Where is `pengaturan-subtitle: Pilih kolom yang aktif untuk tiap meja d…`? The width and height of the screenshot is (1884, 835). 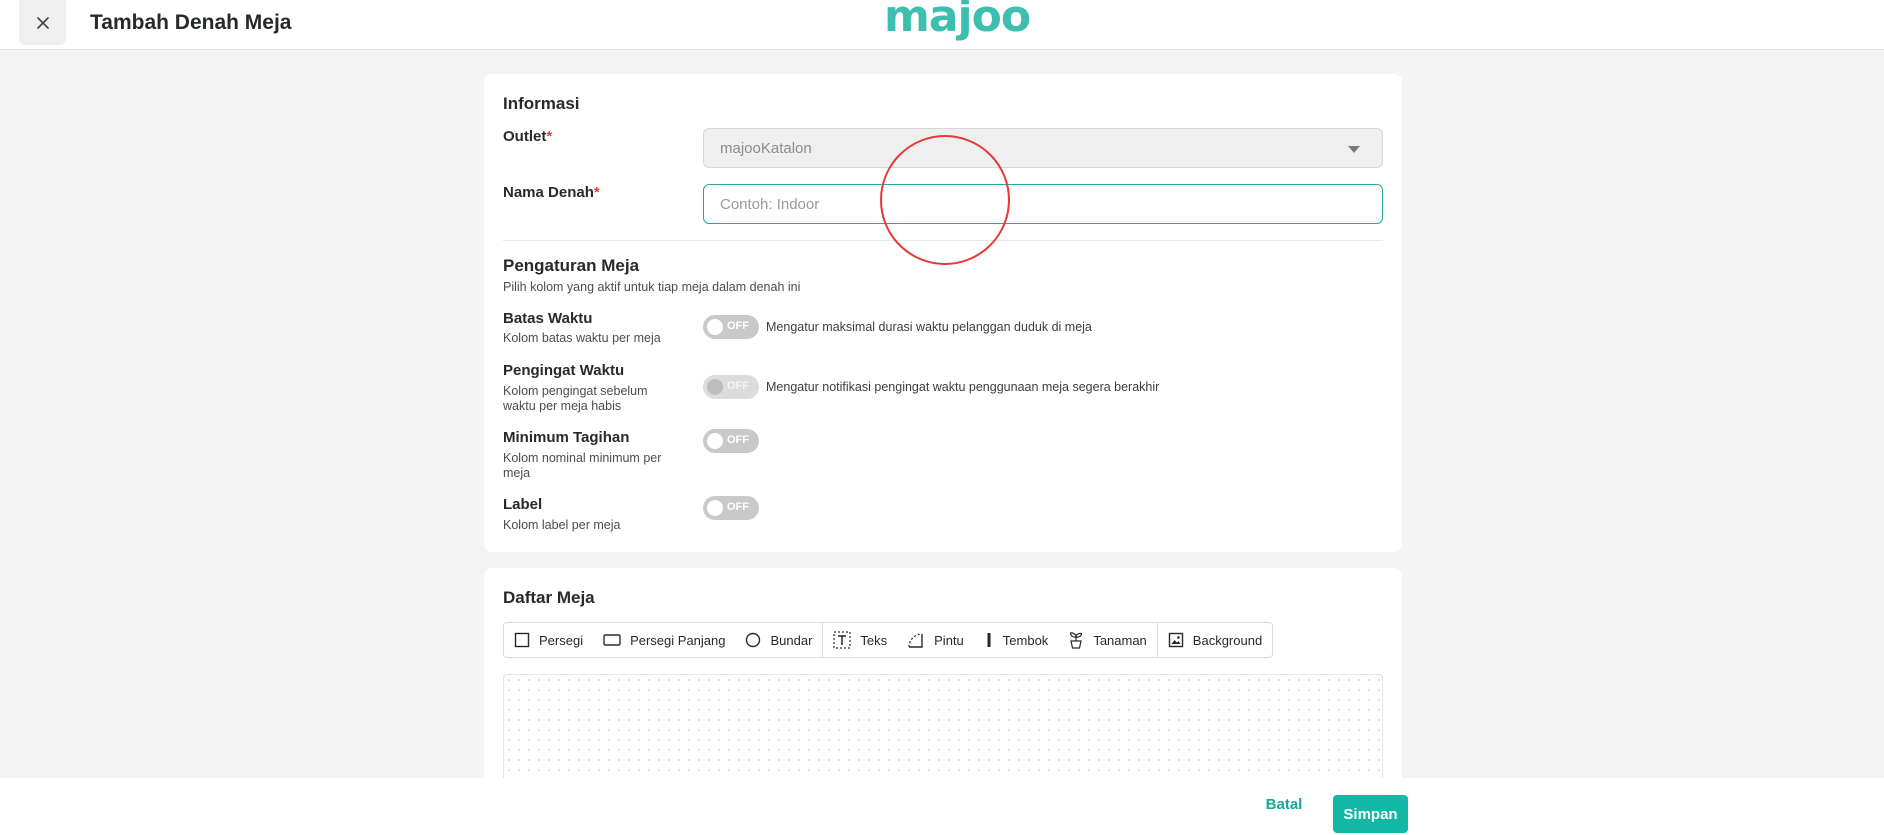
pengaturan-subtitle: Pilih kolom yang aktif untuk tiap meja d… is located at coordinates (652, 287).